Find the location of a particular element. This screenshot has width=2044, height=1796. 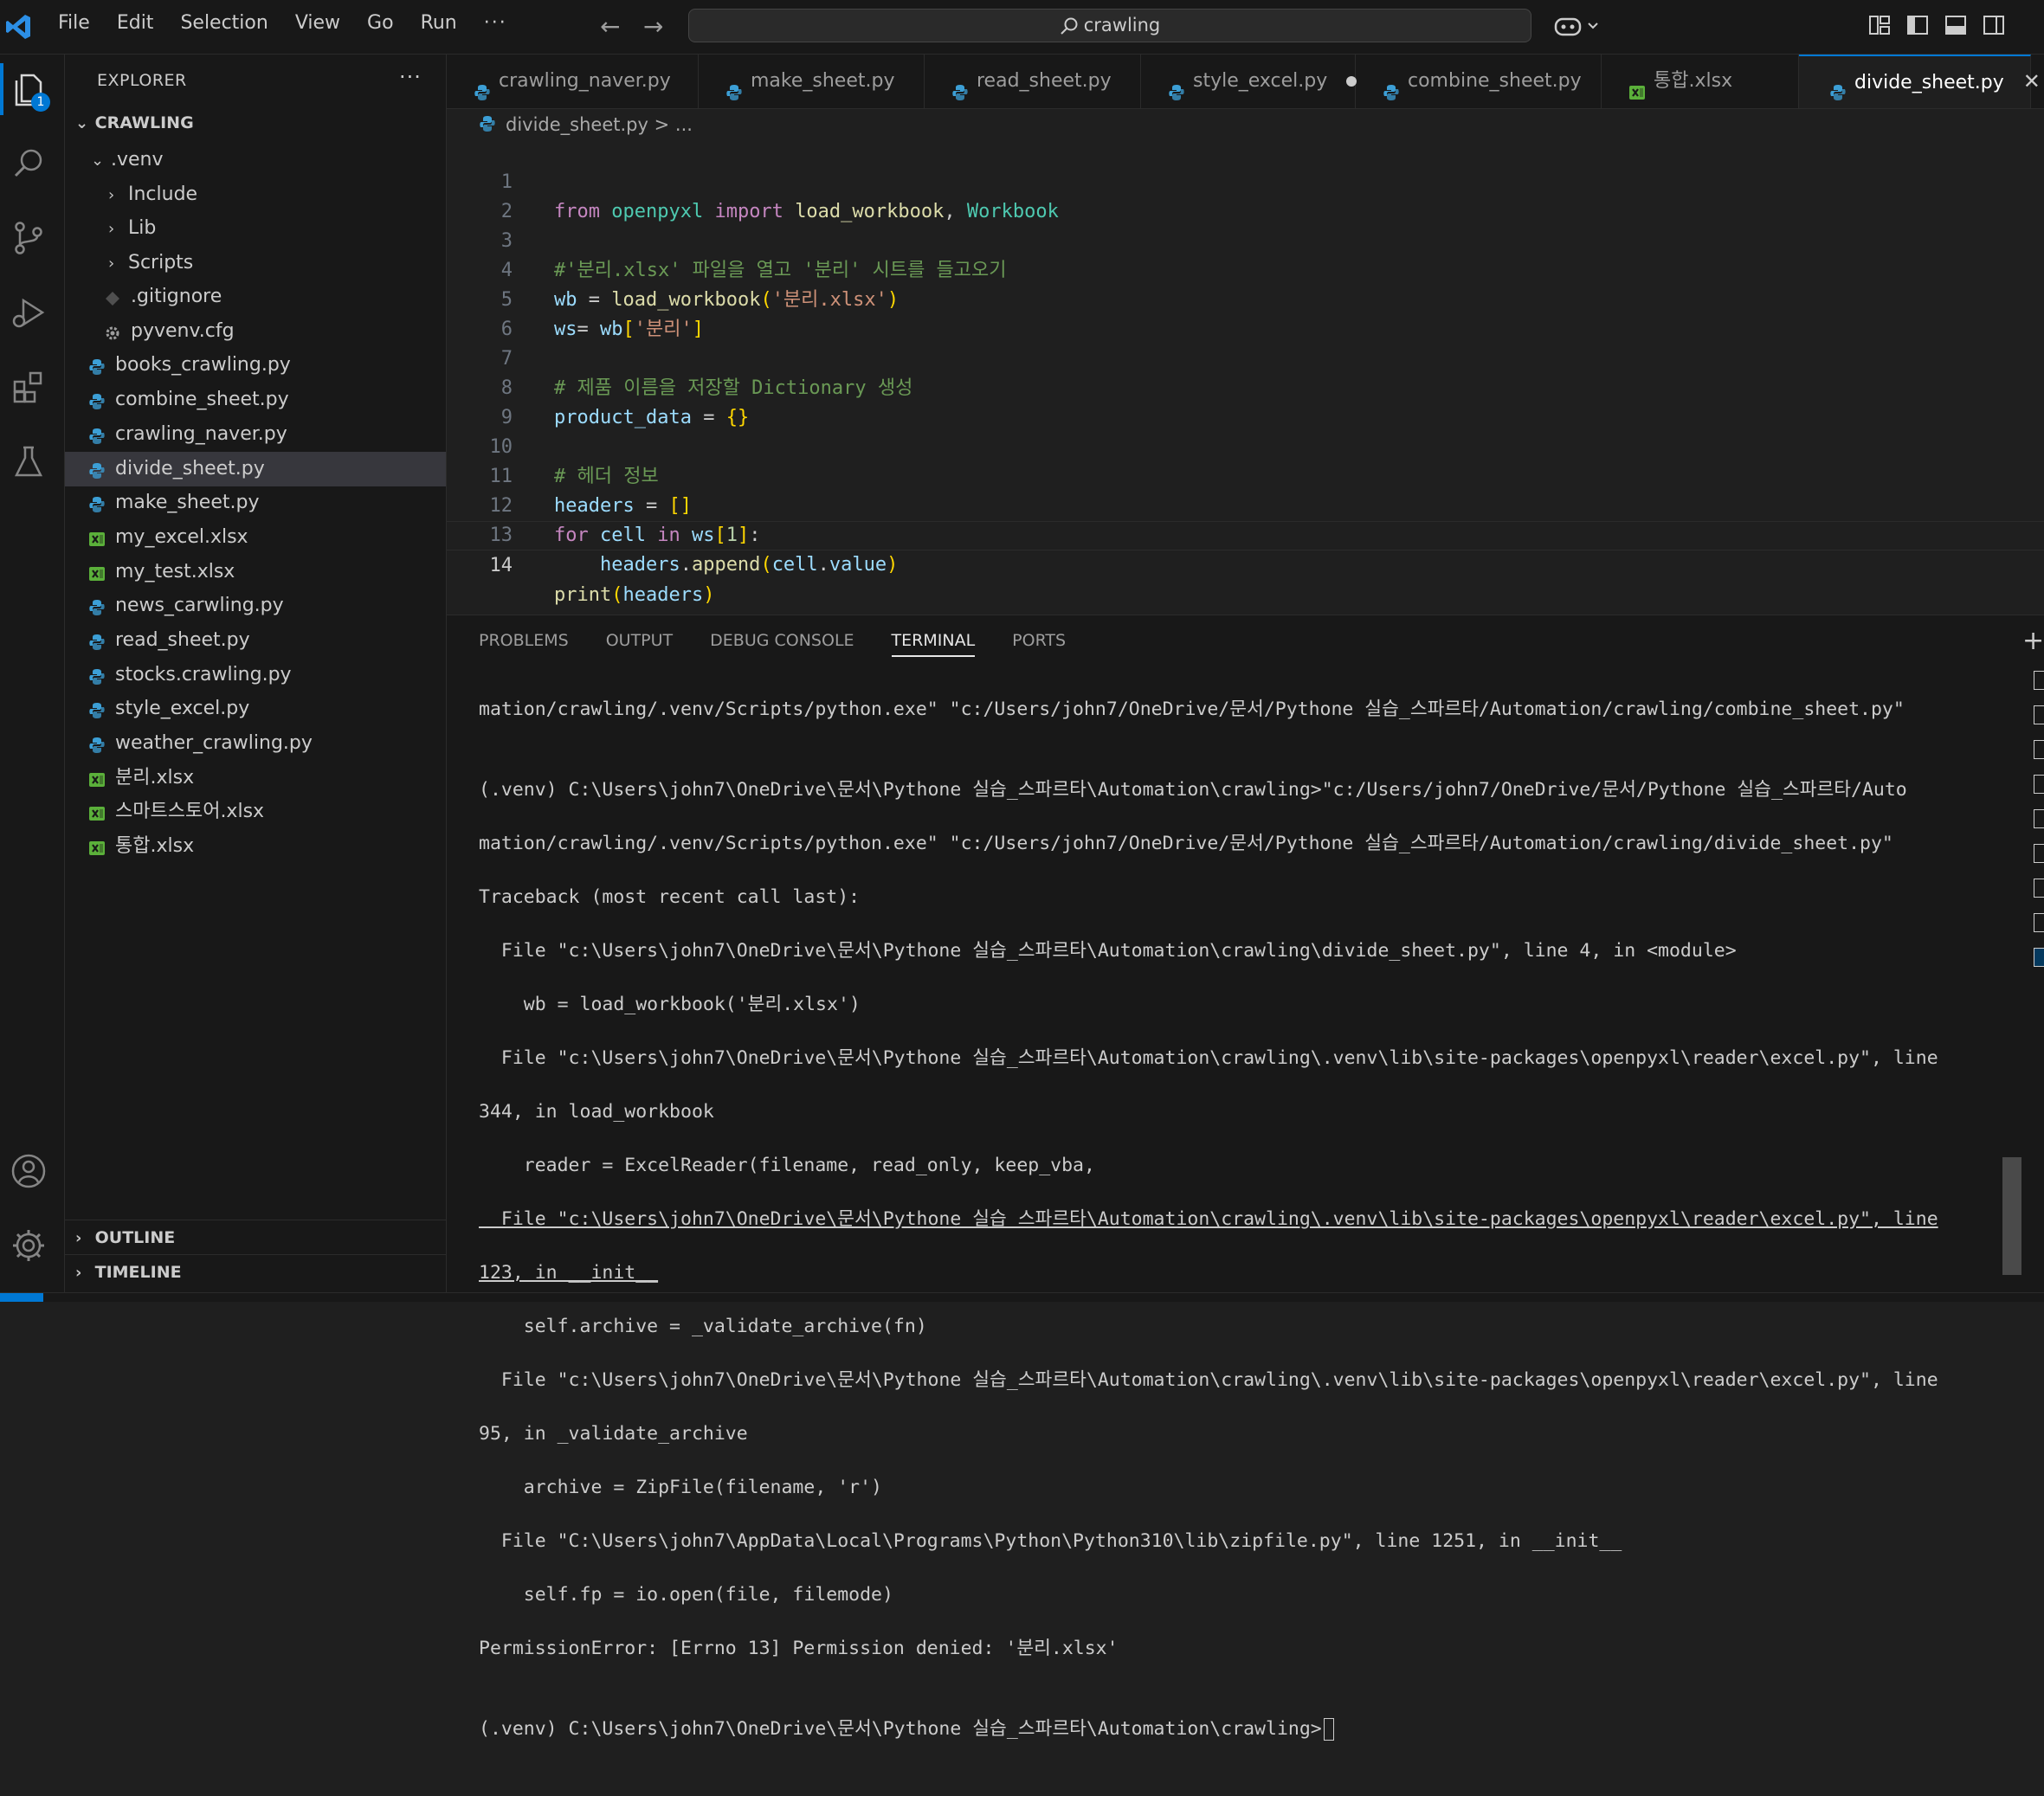

tab-label: make_sheet.py is located at coordinates (823, 81).